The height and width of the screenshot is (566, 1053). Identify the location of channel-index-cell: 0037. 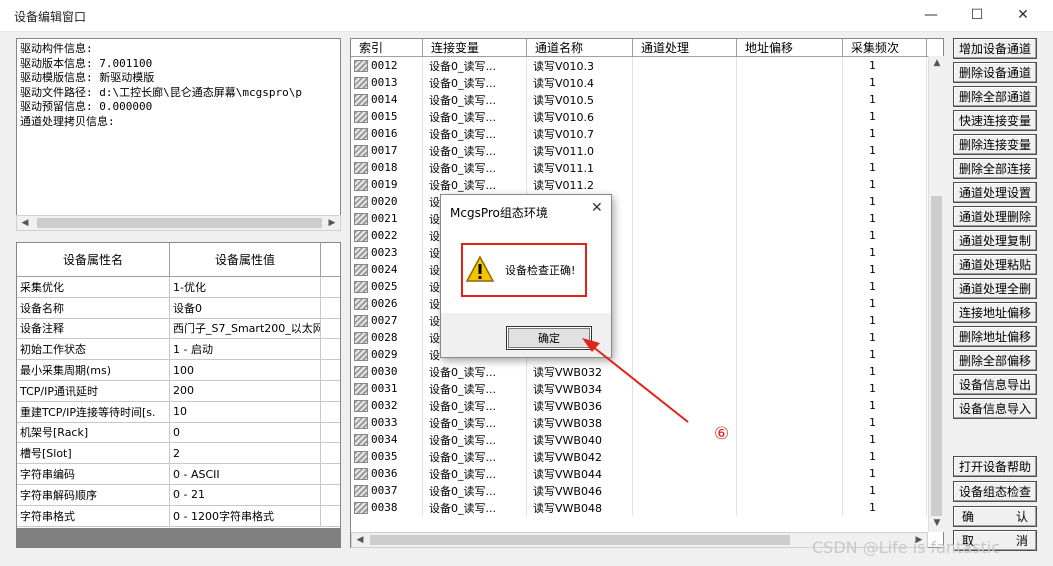
(387, 490).